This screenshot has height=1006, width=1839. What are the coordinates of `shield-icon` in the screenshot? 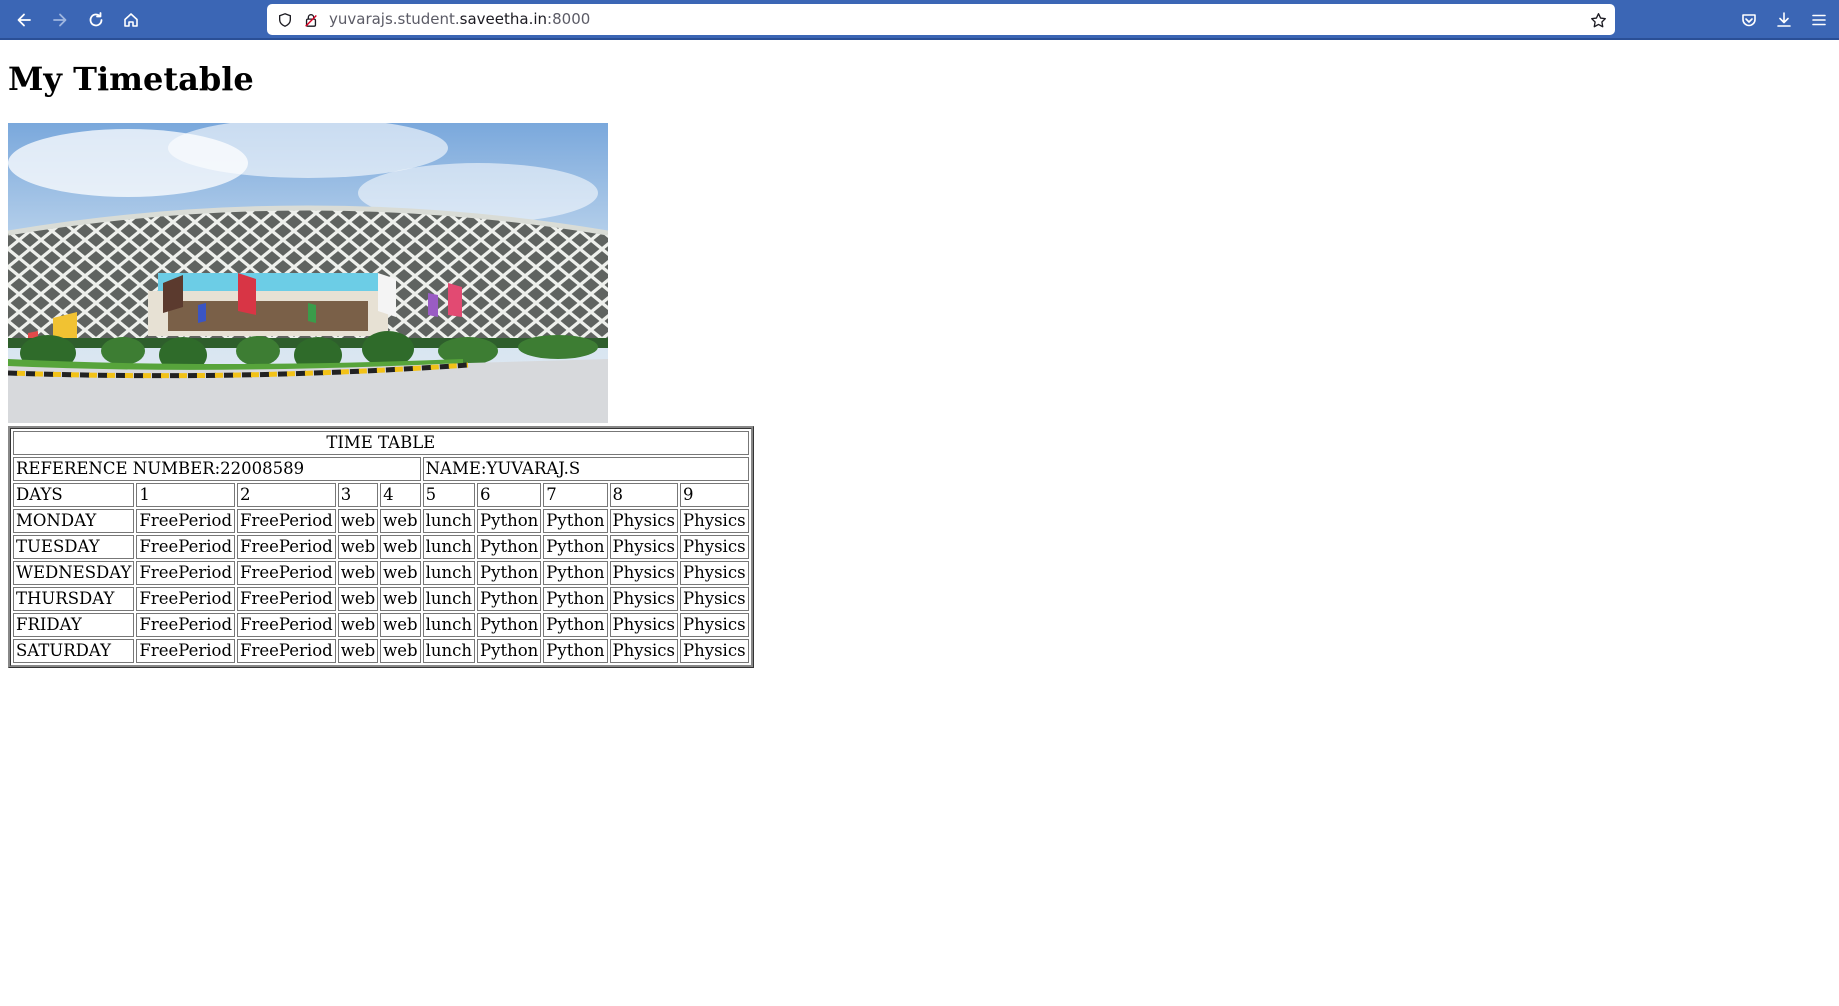 It's located at (285, 20).